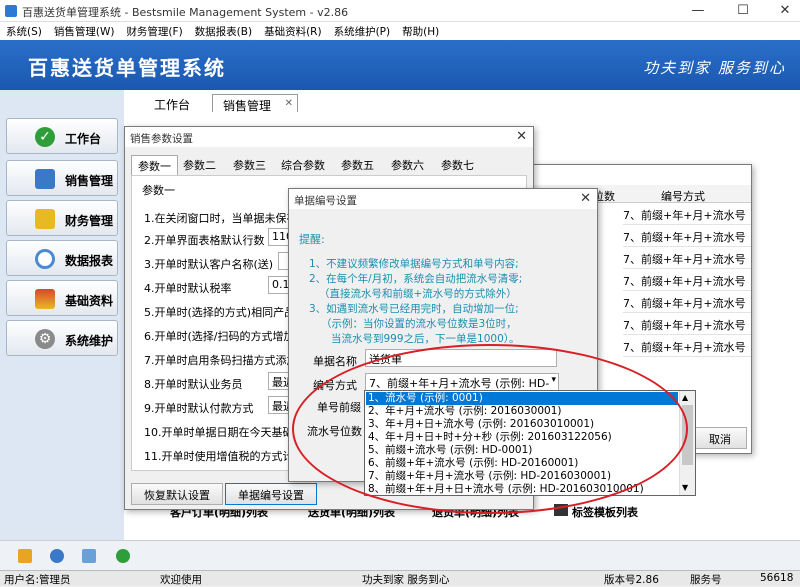 Image resolution: width=800 pixels, height=587 pixels. I want to click on param-row: 4.开单时默认税率, so click(188, 288).